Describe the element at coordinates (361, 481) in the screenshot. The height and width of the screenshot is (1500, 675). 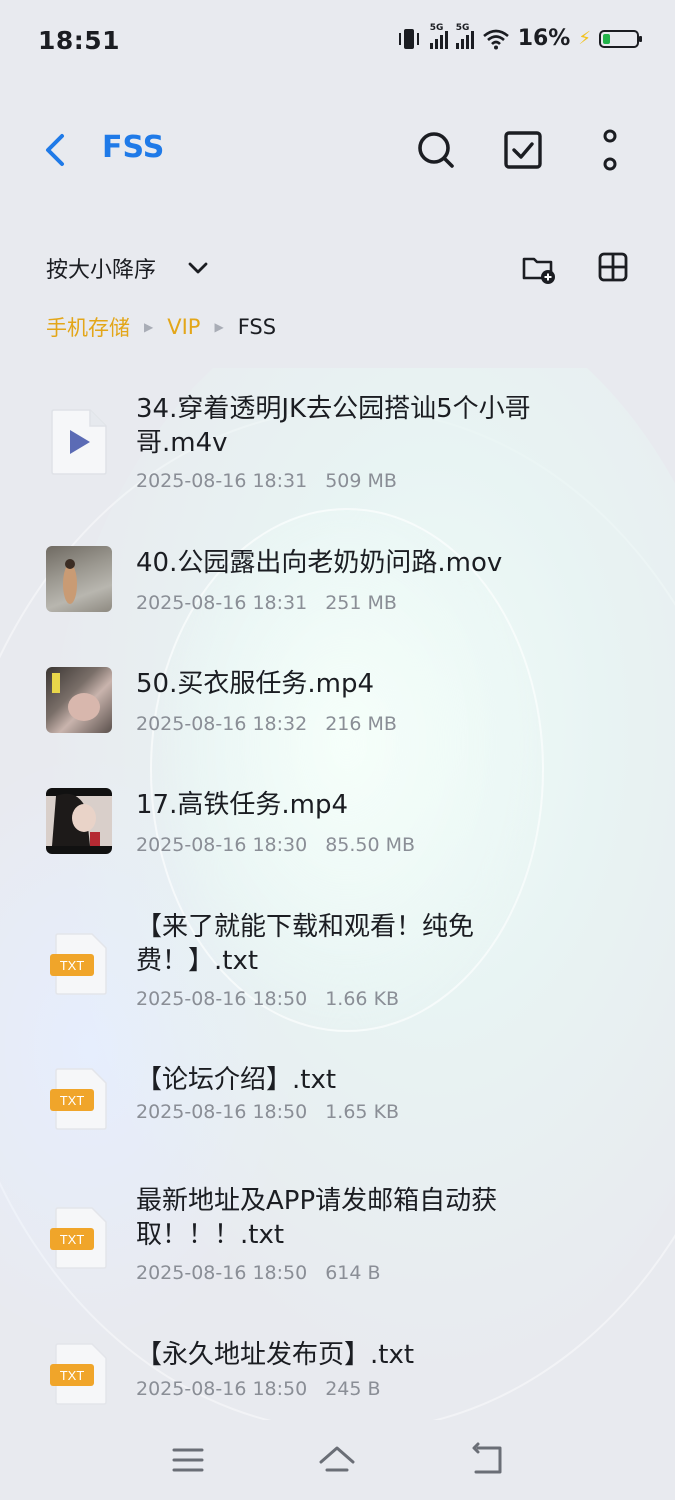
I see `file-size: 509 MB` at that location.